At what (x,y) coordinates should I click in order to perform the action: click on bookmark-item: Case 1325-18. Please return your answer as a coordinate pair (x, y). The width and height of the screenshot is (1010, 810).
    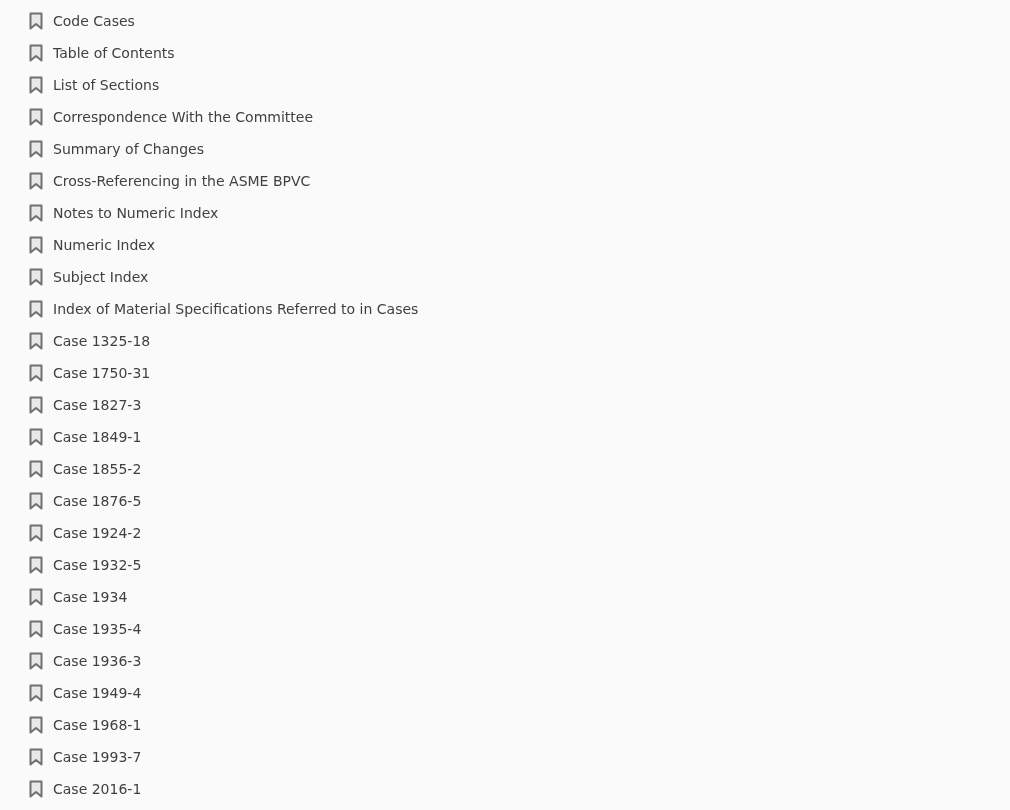
    Looking at the image, I should click on (102, 341).